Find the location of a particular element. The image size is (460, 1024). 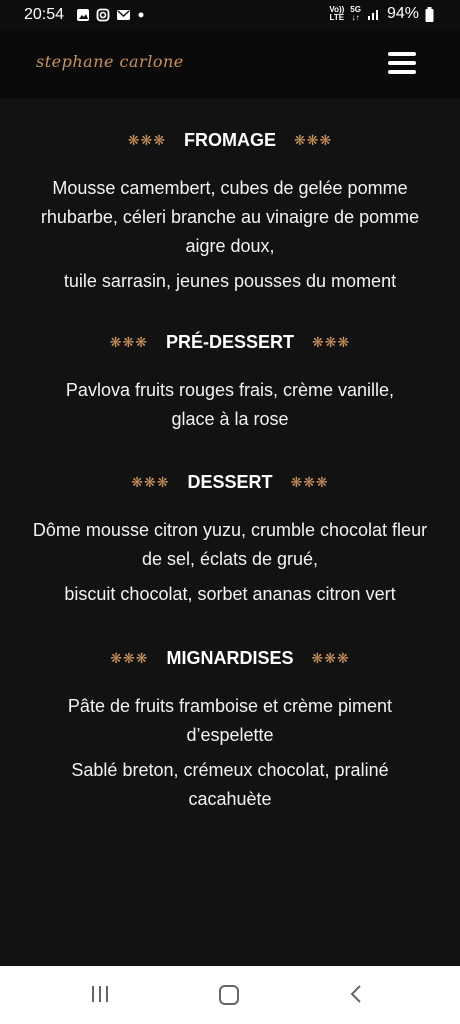

network-indicator: 5G ↓↑ is located at coordinates (355, 13).